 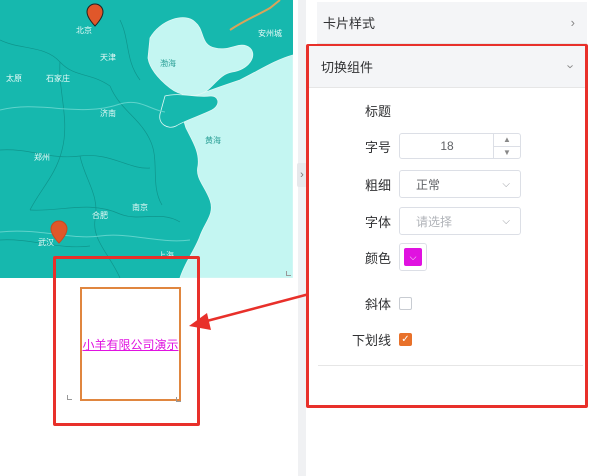 What do you see at coordinates (255, 15) in the screenshot?
I see `great-wall` at bounding box center [255, 15].